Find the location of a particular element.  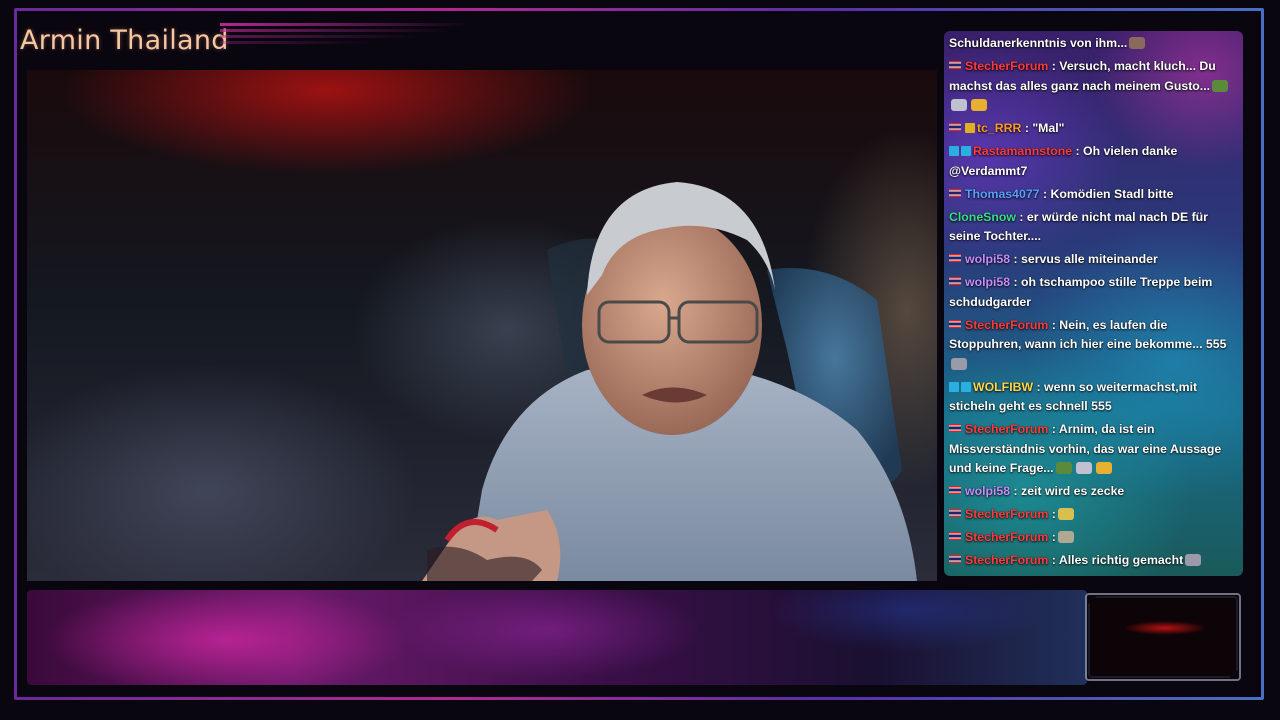

chat-message: wolpi58 : zeit wird es zecke is located at coordinates (1093, 492).